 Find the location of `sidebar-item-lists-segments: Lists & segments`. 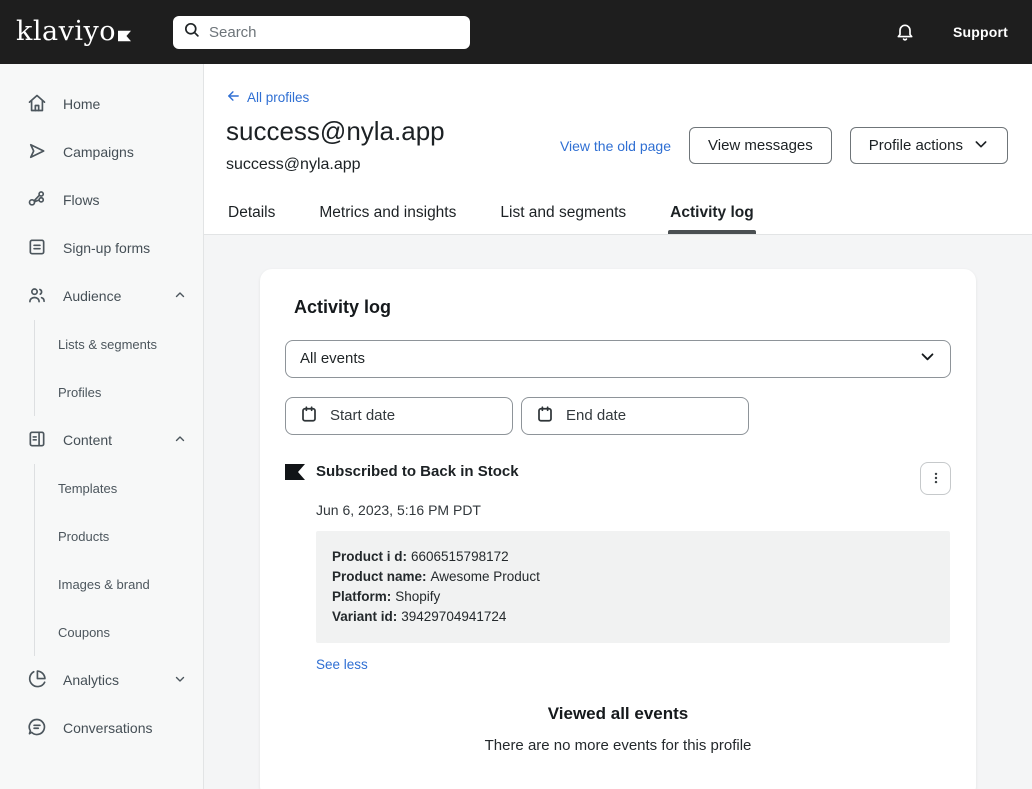

sidebar-item-lists-segments: Lists & segments is located at coordinates (119, 344).